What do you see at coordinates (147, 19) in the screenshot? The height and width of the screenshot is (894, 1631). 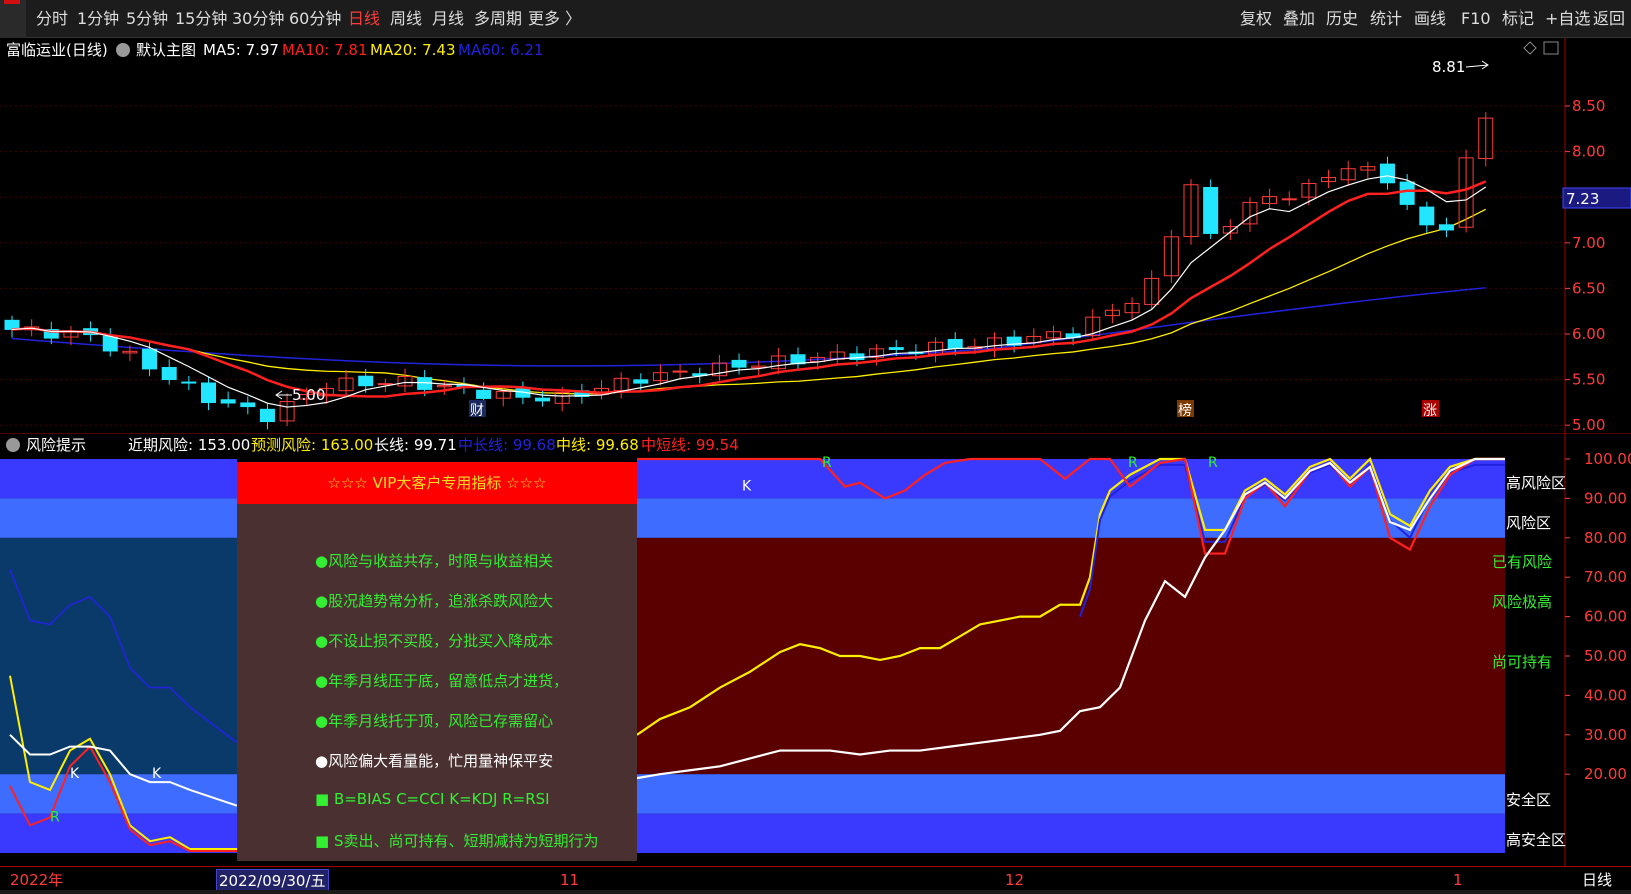 I see `tab-5min: 5分钟` at bounding box center [147, 19].